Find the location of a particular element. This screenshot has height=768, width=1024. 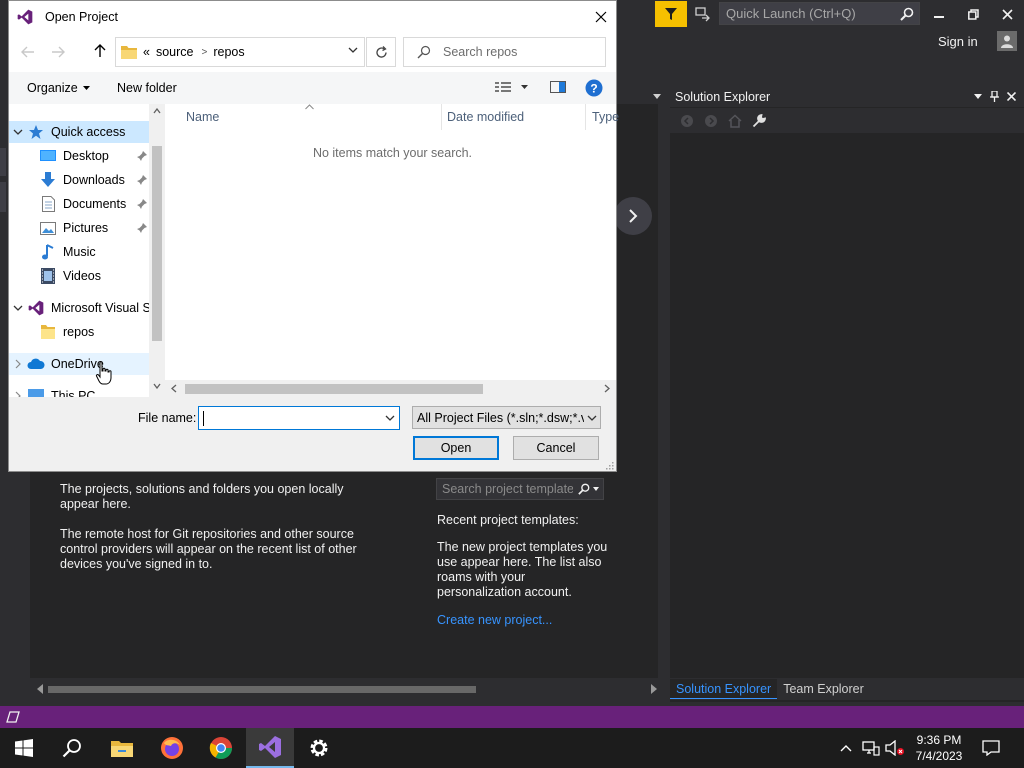

action-center-icon is located at coordinates (991, 748).